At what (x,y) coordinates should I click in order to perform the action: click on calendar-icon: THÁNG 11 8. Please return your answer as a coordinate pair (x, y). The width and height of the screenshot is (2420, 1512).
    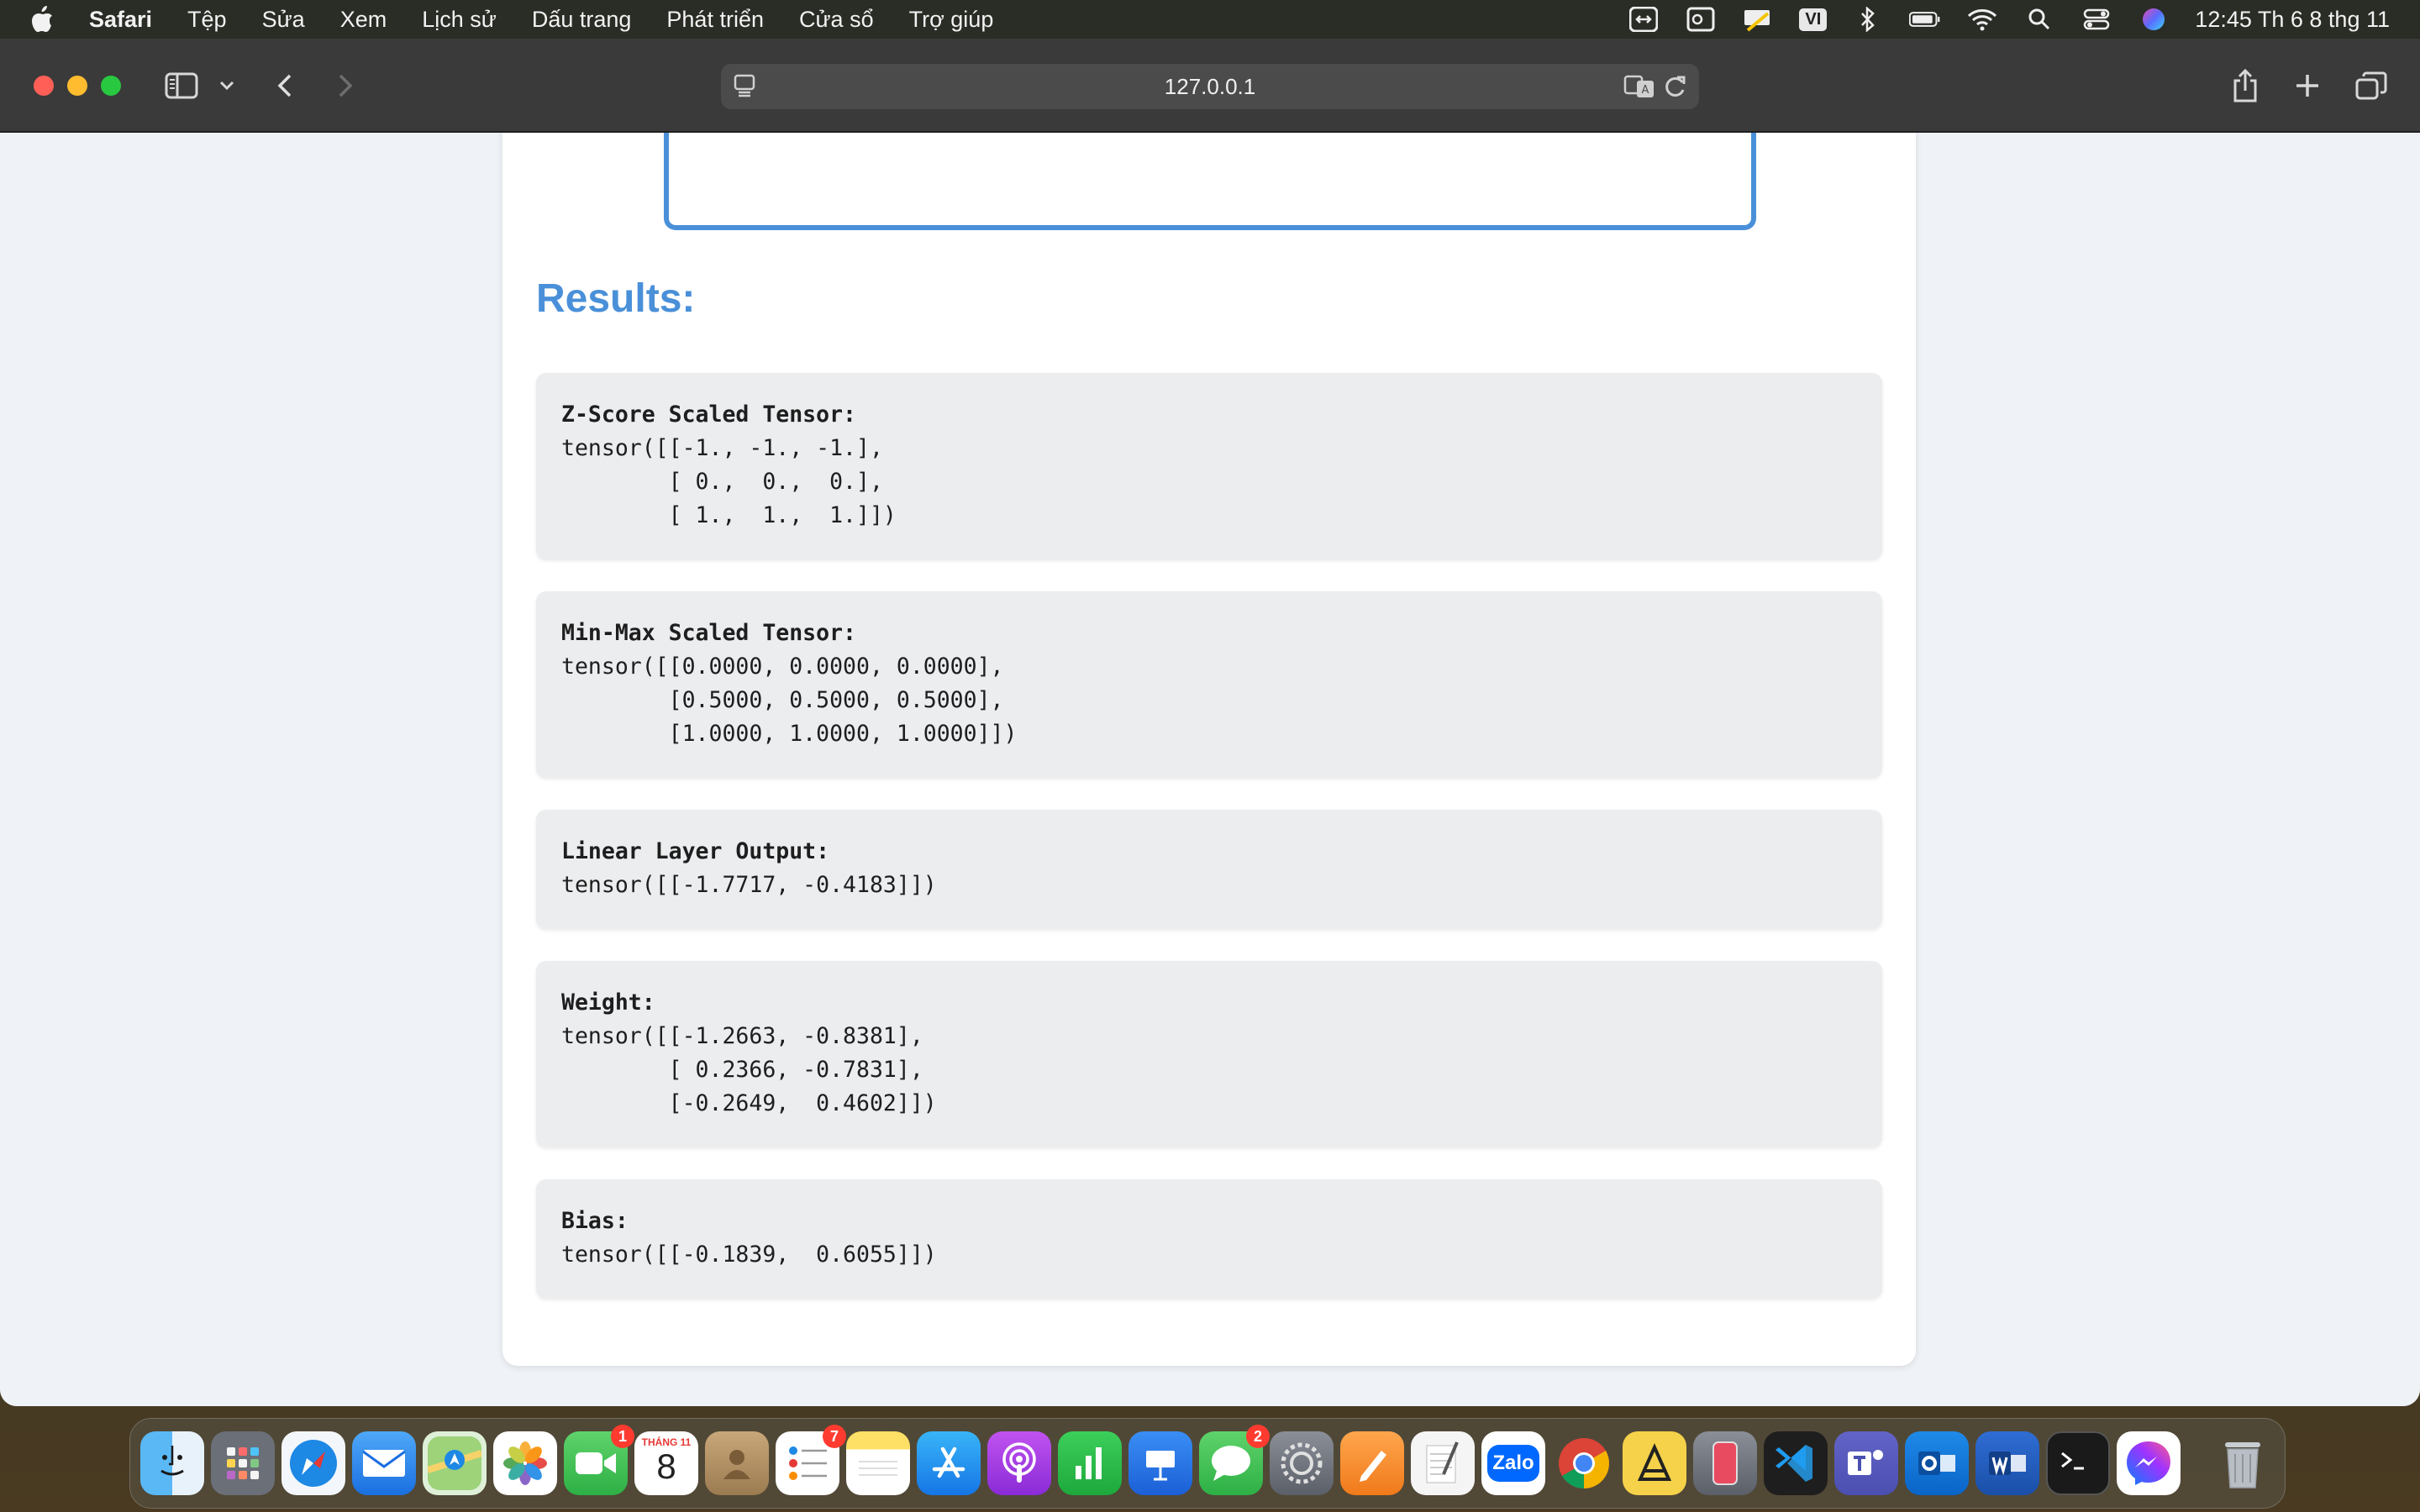
    Looking at the image, I should click on (666, 1463).